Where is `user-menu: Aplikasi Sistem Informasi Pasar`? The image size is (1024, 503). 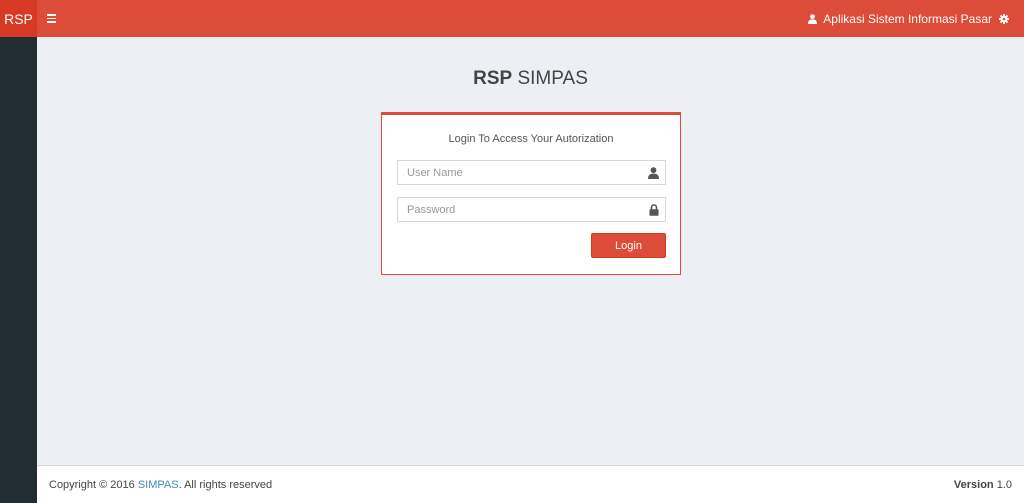 user-menu: Aplikasi Sistem Informasi Pasar is located at coordinates (916, 19).